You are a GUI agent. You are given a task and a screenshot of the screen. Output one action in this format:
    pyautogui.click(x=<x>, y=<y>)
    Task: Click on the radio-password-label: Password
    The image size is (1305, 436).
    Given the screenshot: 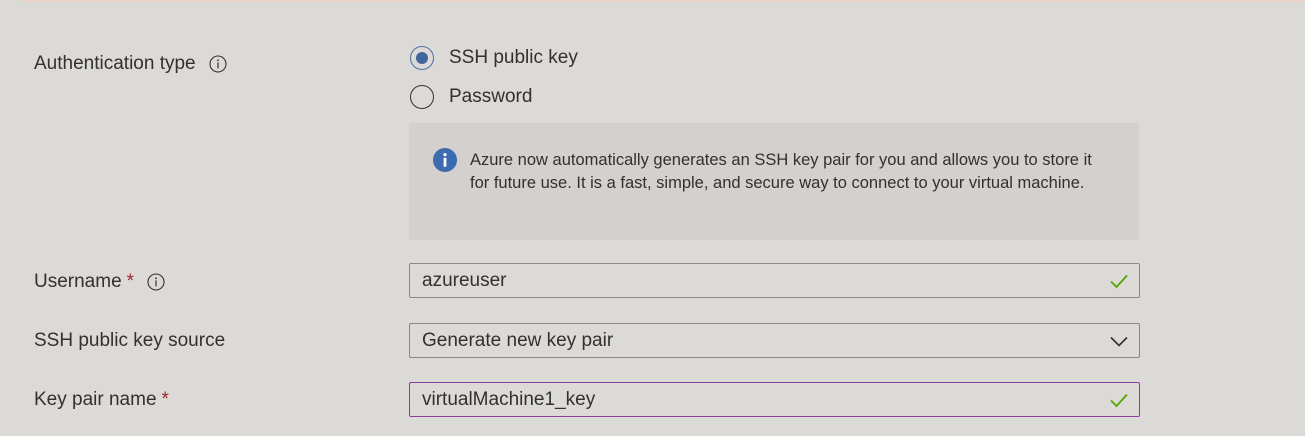 What is the action you would take?
    pyautogui.click(x=491, y=96)
    